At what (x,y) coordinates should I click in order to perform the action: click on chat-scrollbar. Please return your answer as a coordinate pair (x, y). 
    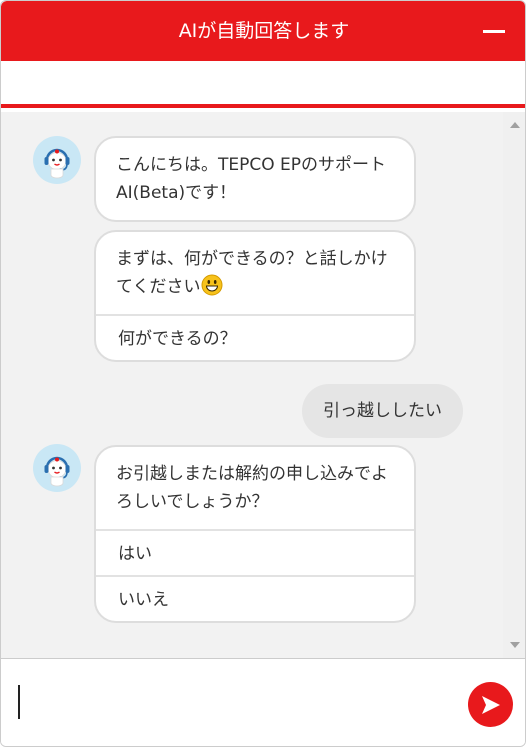
    Looking at the image, I should click on (514, 385).